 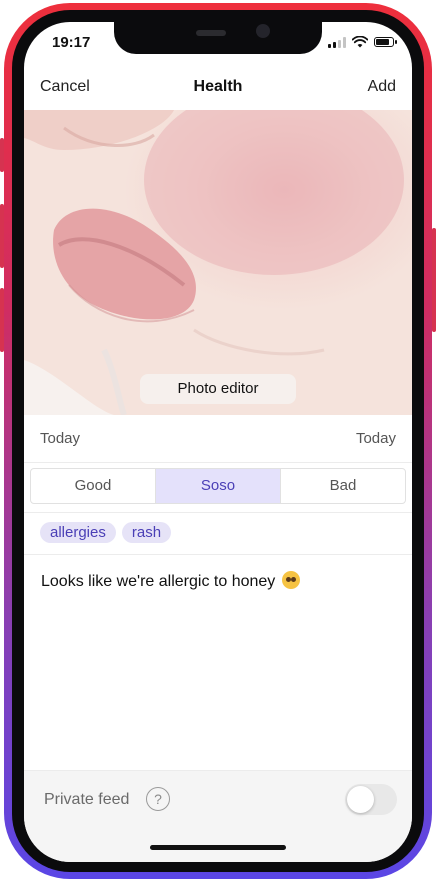 What do you see at coordinates (2, 155) in the screenshot?
I see `phone-side-button` at bounding box center [2, 155].